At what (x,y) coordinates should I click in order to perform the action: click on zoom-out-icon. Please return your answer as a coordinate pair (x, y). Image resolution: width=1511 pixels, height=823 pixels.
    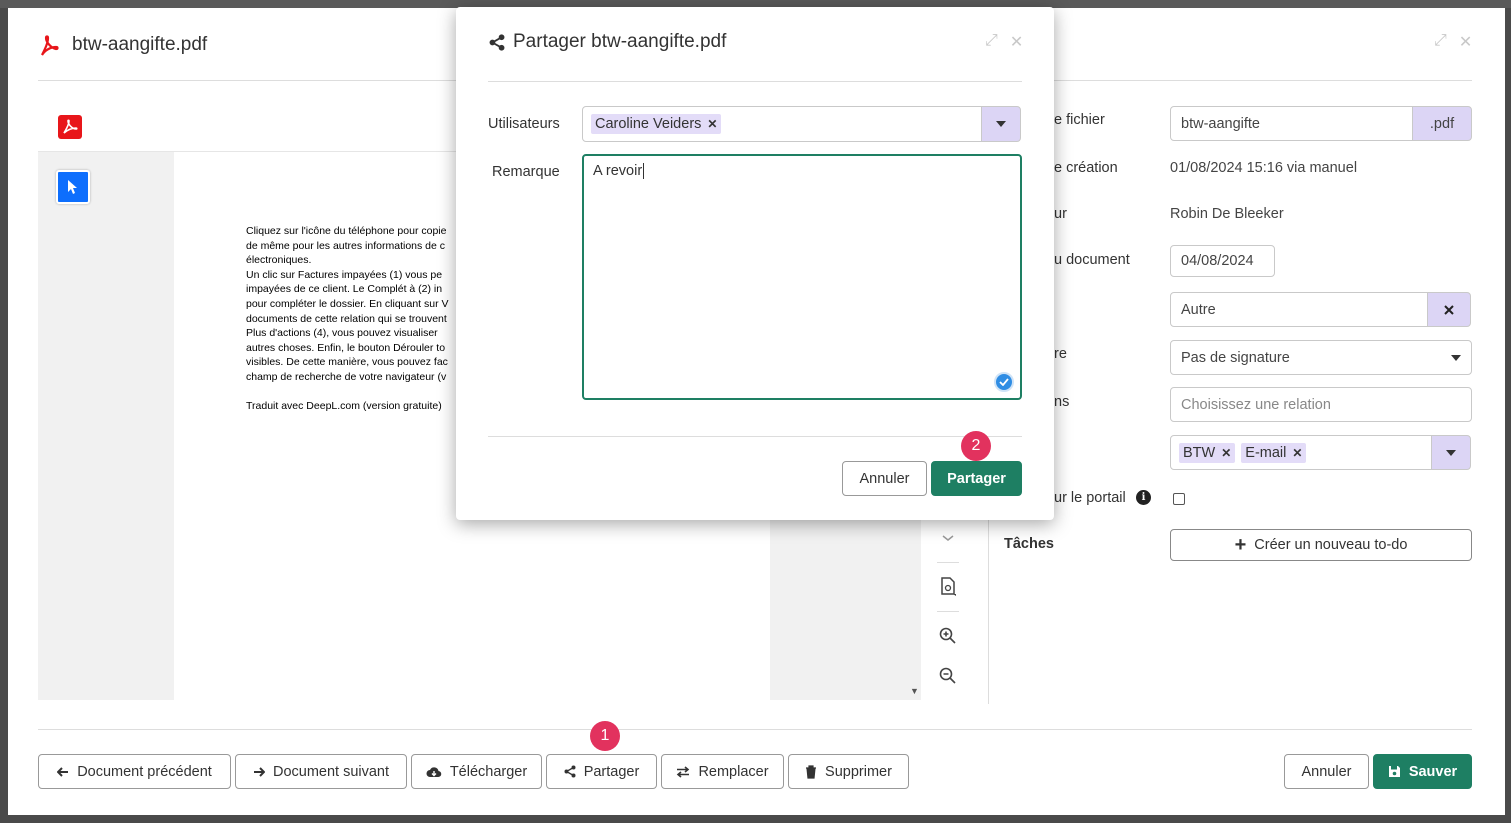
    Looking at the image, I should click on (948, 676).